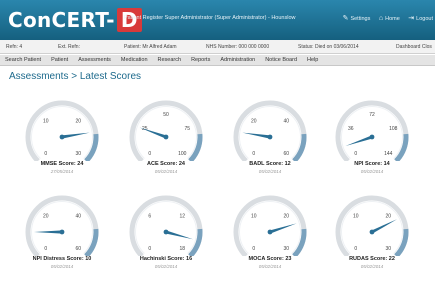 Image resolution: width=435 pixels, height=287 pixels. I want to click on gauge-score-label: ACE Score: 24, so click(166, 164).